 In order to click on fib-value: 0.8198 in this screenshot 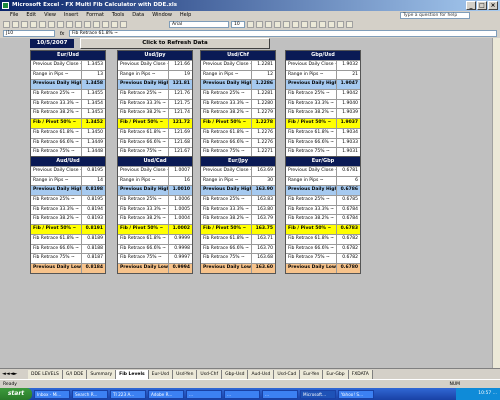, I will do `click(93, 191)`.